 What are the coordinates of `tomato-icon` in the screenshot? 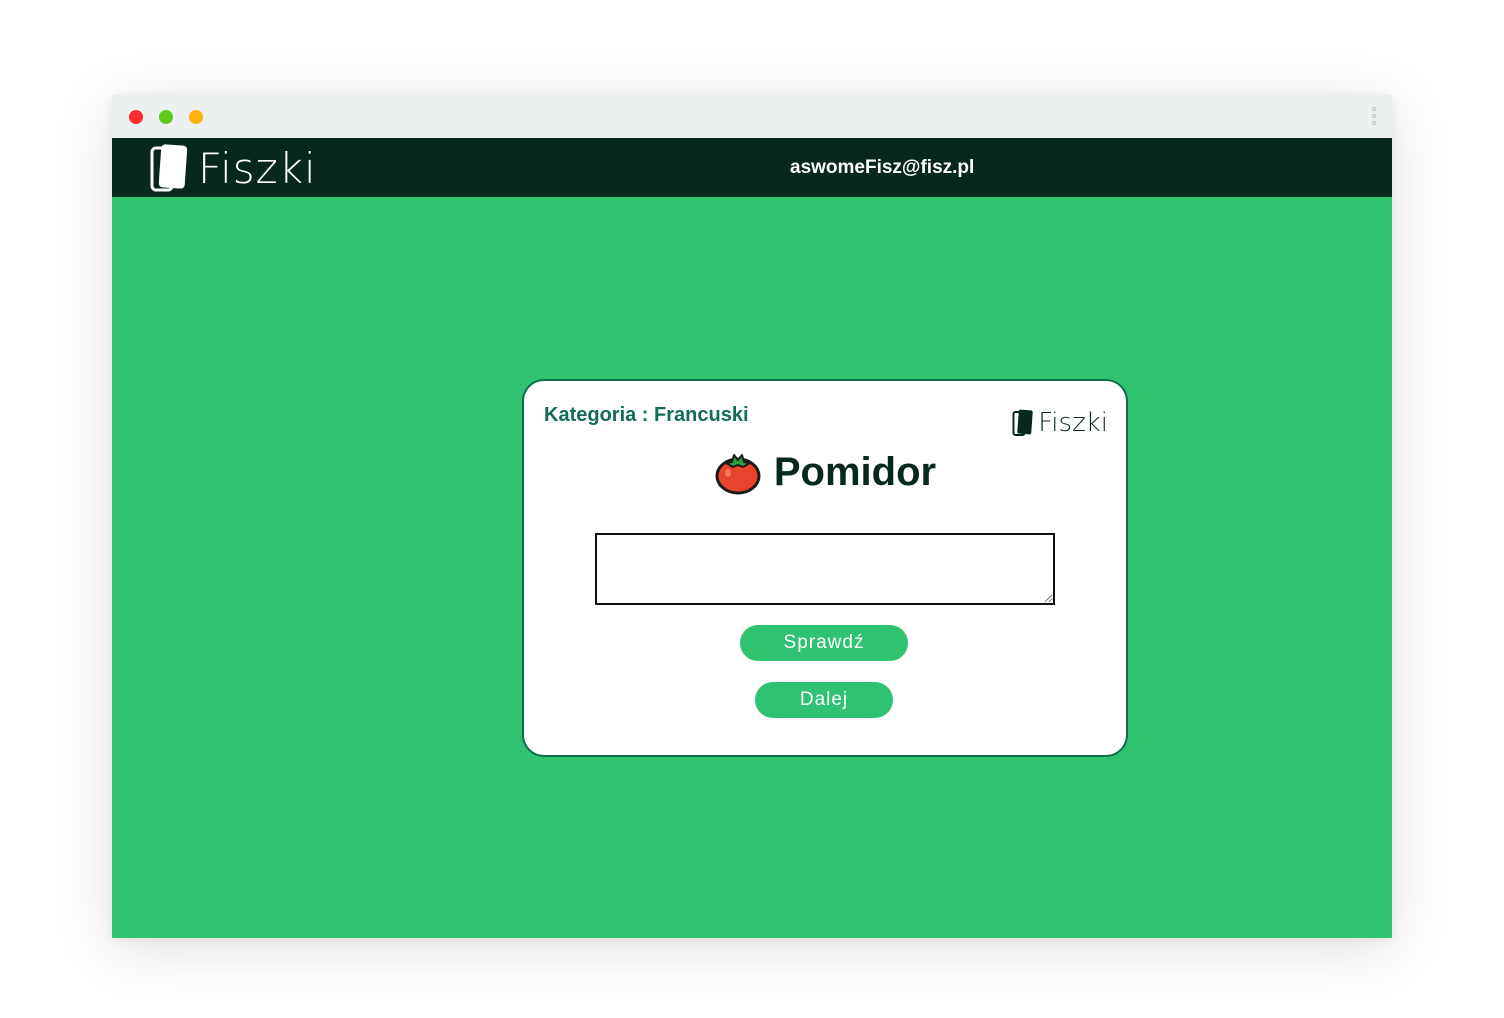 It's located at (738, 474).